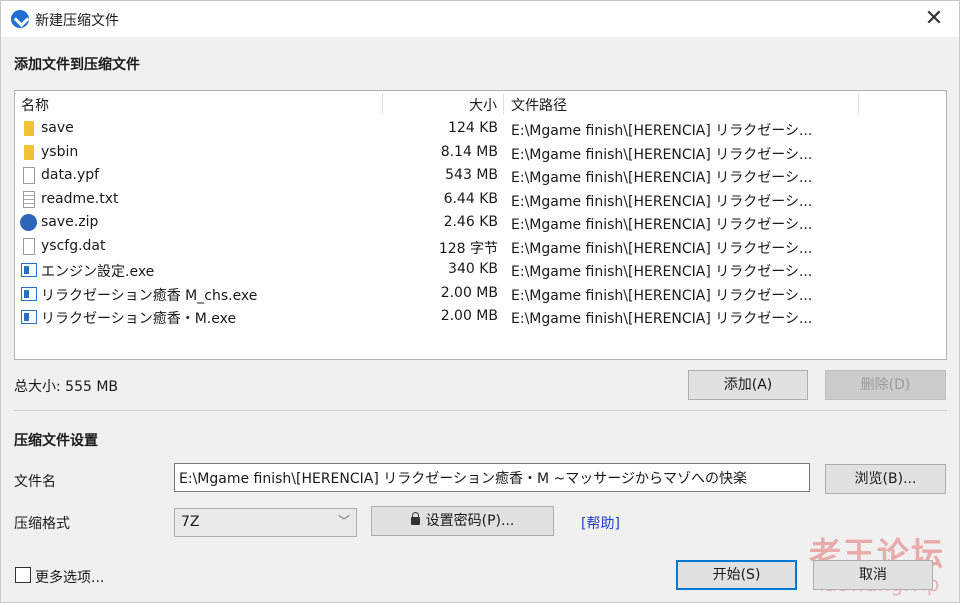 The width and height of the screenshot is (960, 603). What do you see at coordinates (190, 522) in the screenshot?
I see `format-value: 7Z` at bounding box center [190, 522].